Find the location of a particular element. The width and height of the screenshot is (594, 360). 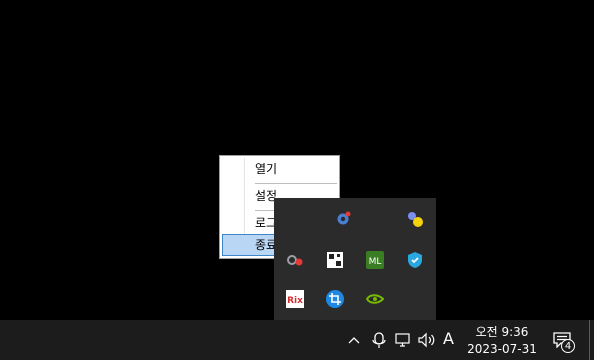

svg-text: ML is located at coordinates (375, 262).